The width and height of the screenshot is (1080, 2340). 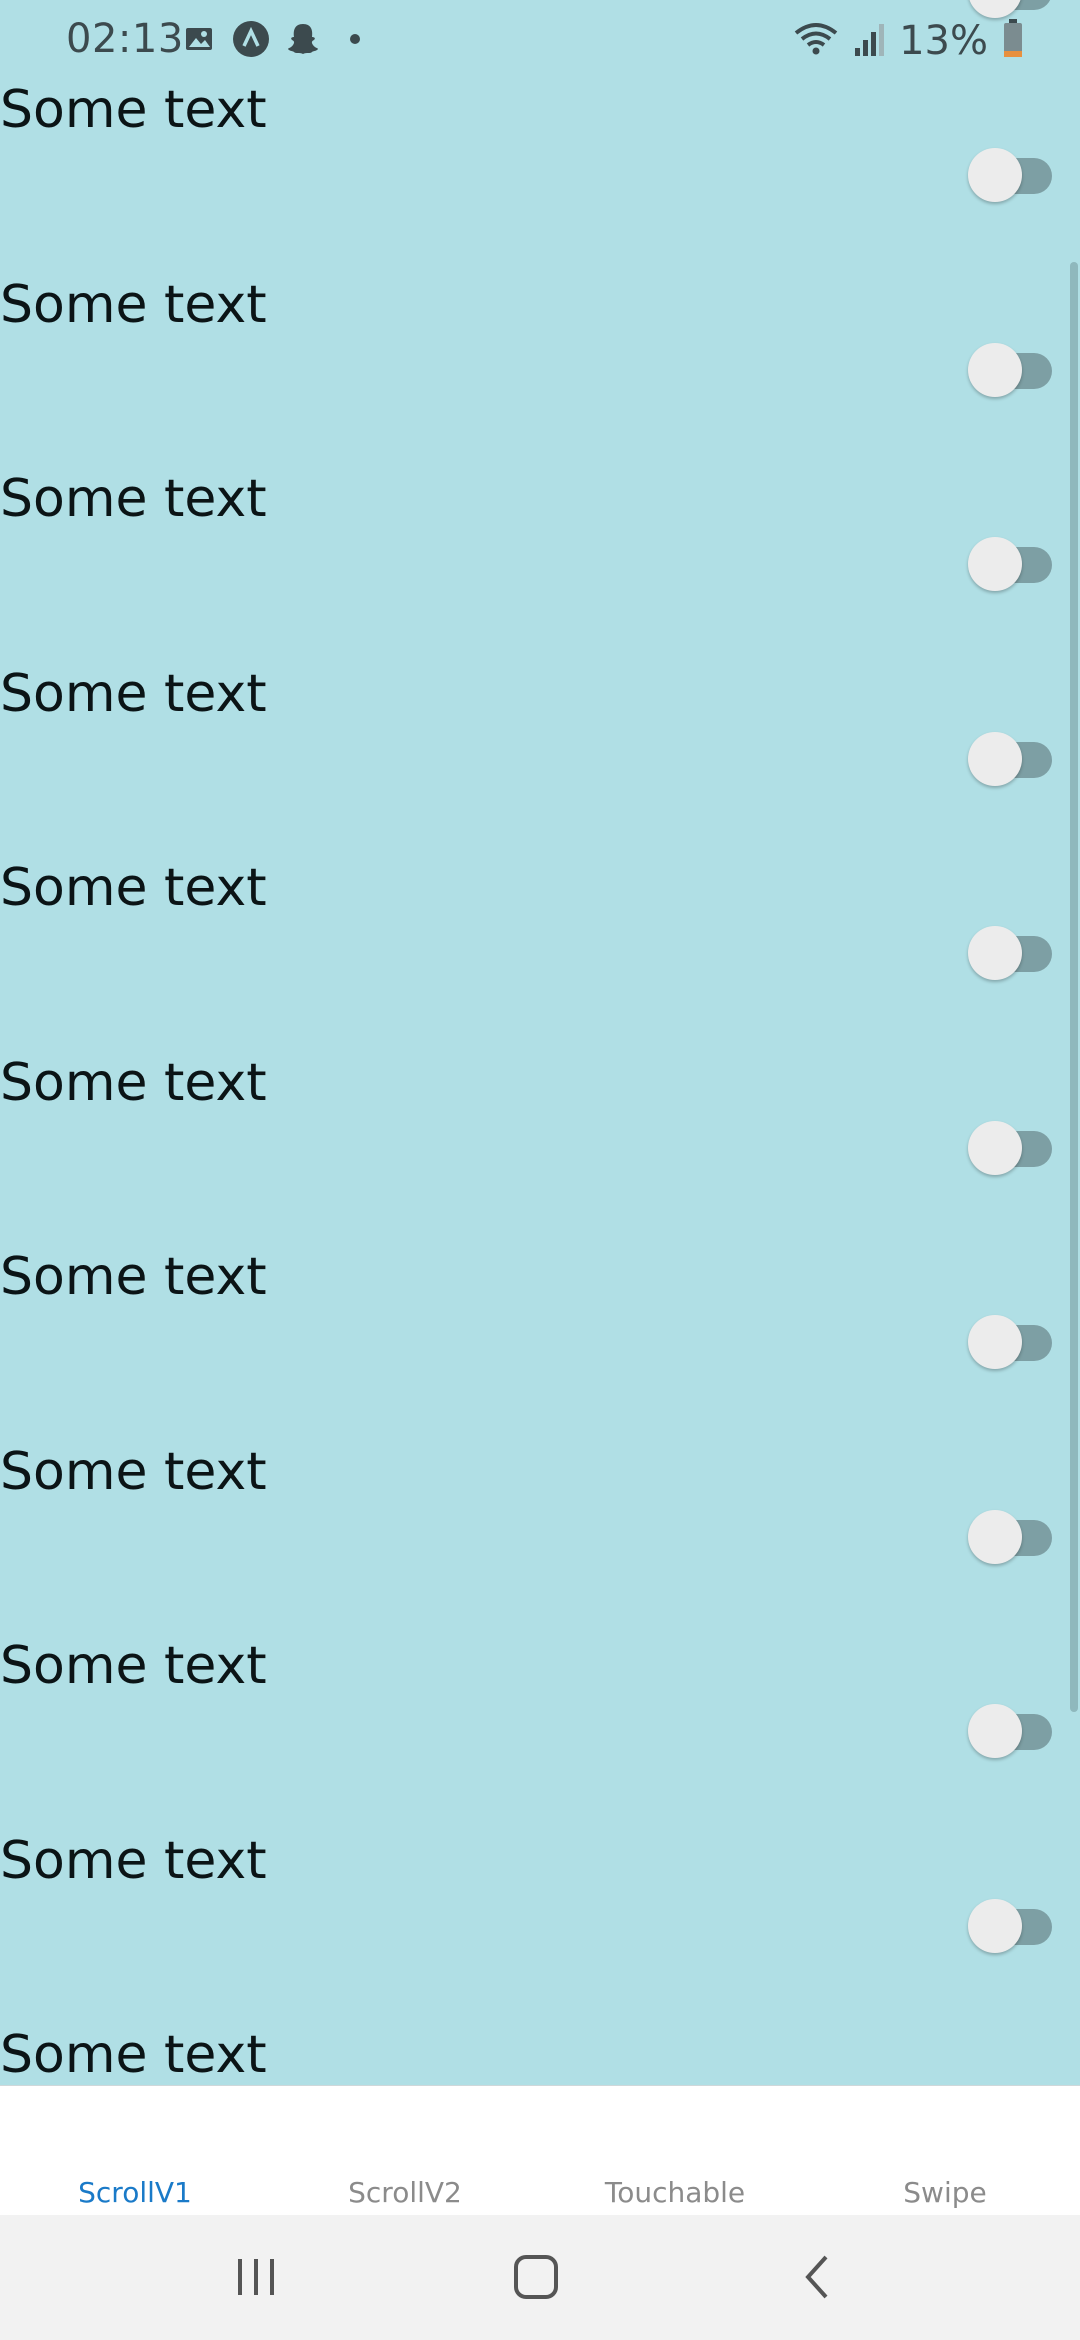 I want to click on system-nav-bar, so click(x=540, y=2277).